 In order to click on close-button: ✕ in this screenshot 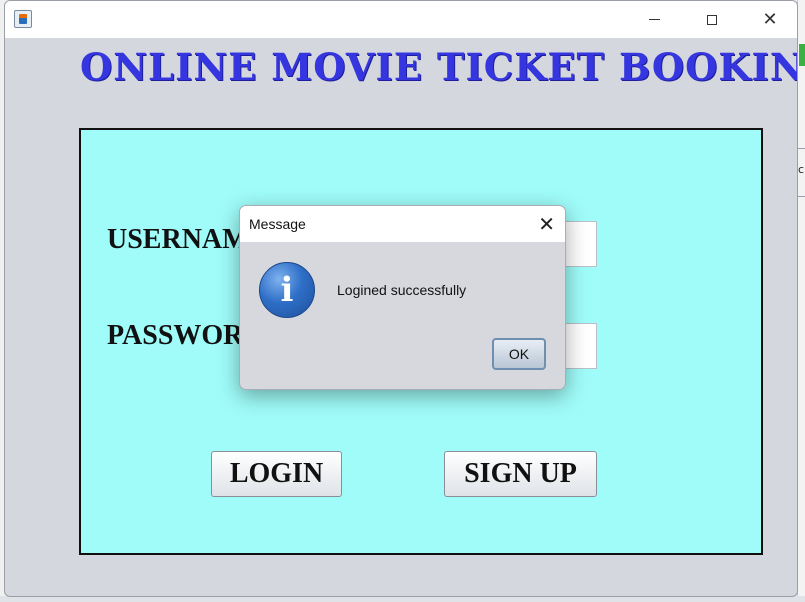, I will do `click(769, 19)`.